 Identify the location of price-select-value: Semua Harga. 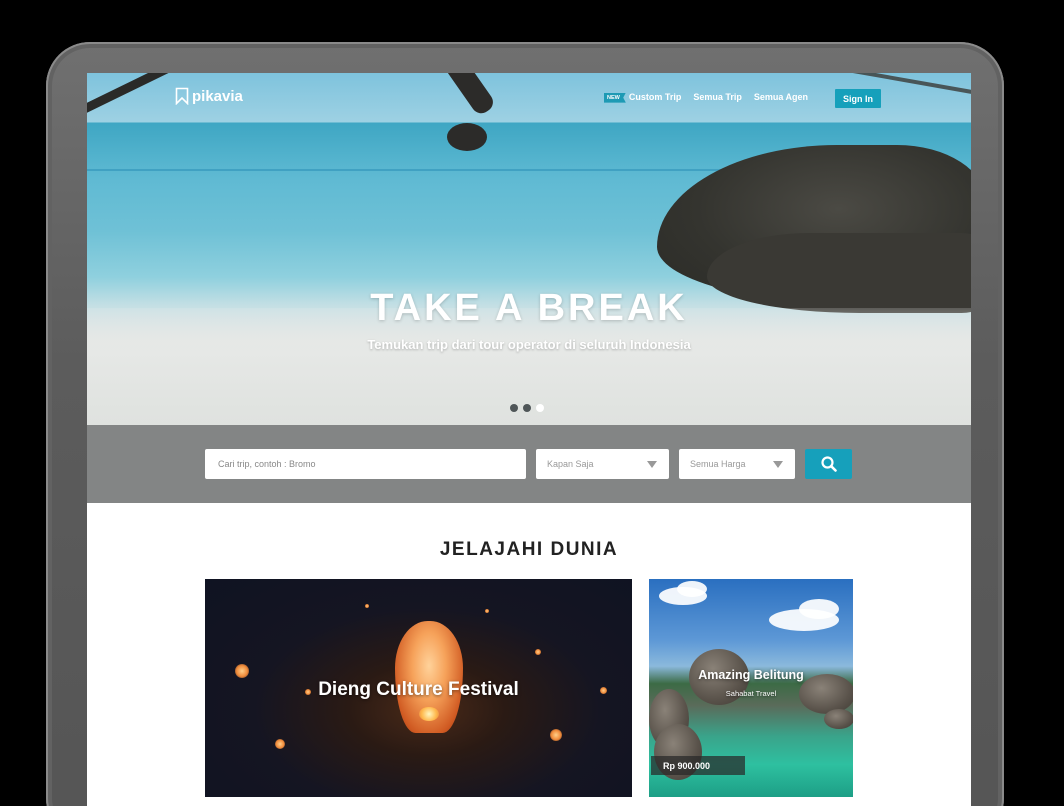
(718, 464).